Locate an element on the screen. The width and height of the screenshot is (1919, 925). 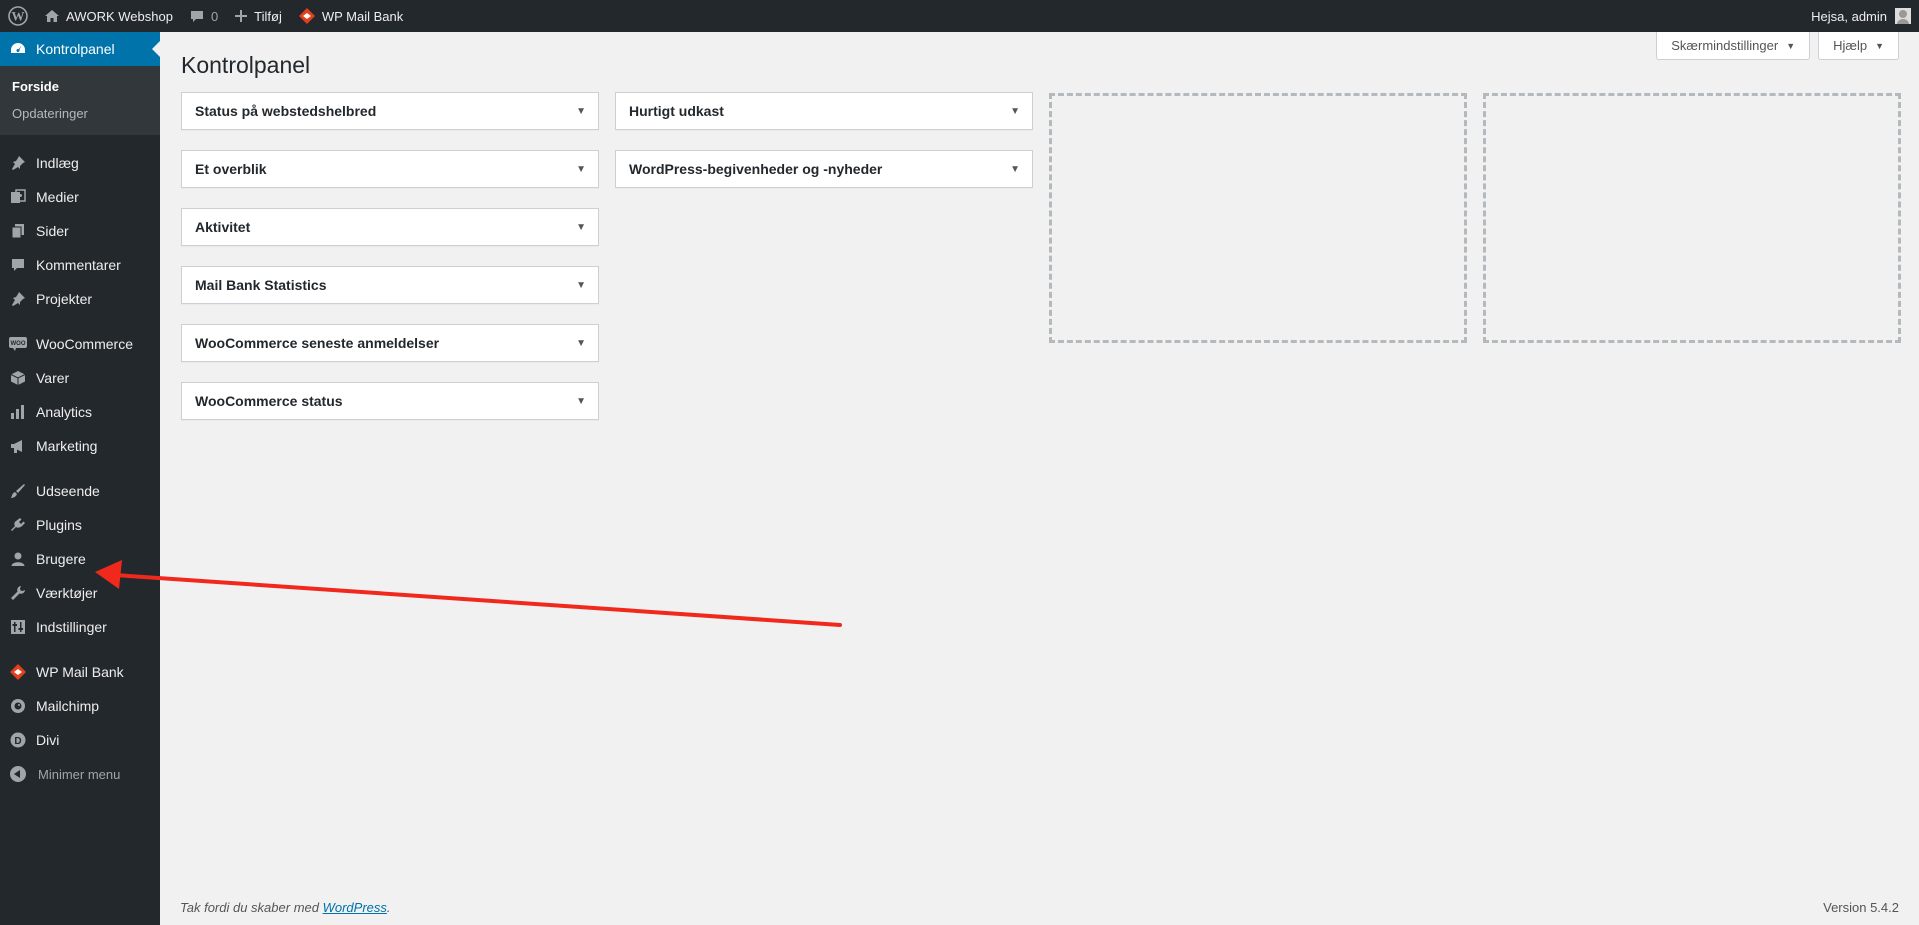
divi-icon: D is located at coordinates (18, 740).